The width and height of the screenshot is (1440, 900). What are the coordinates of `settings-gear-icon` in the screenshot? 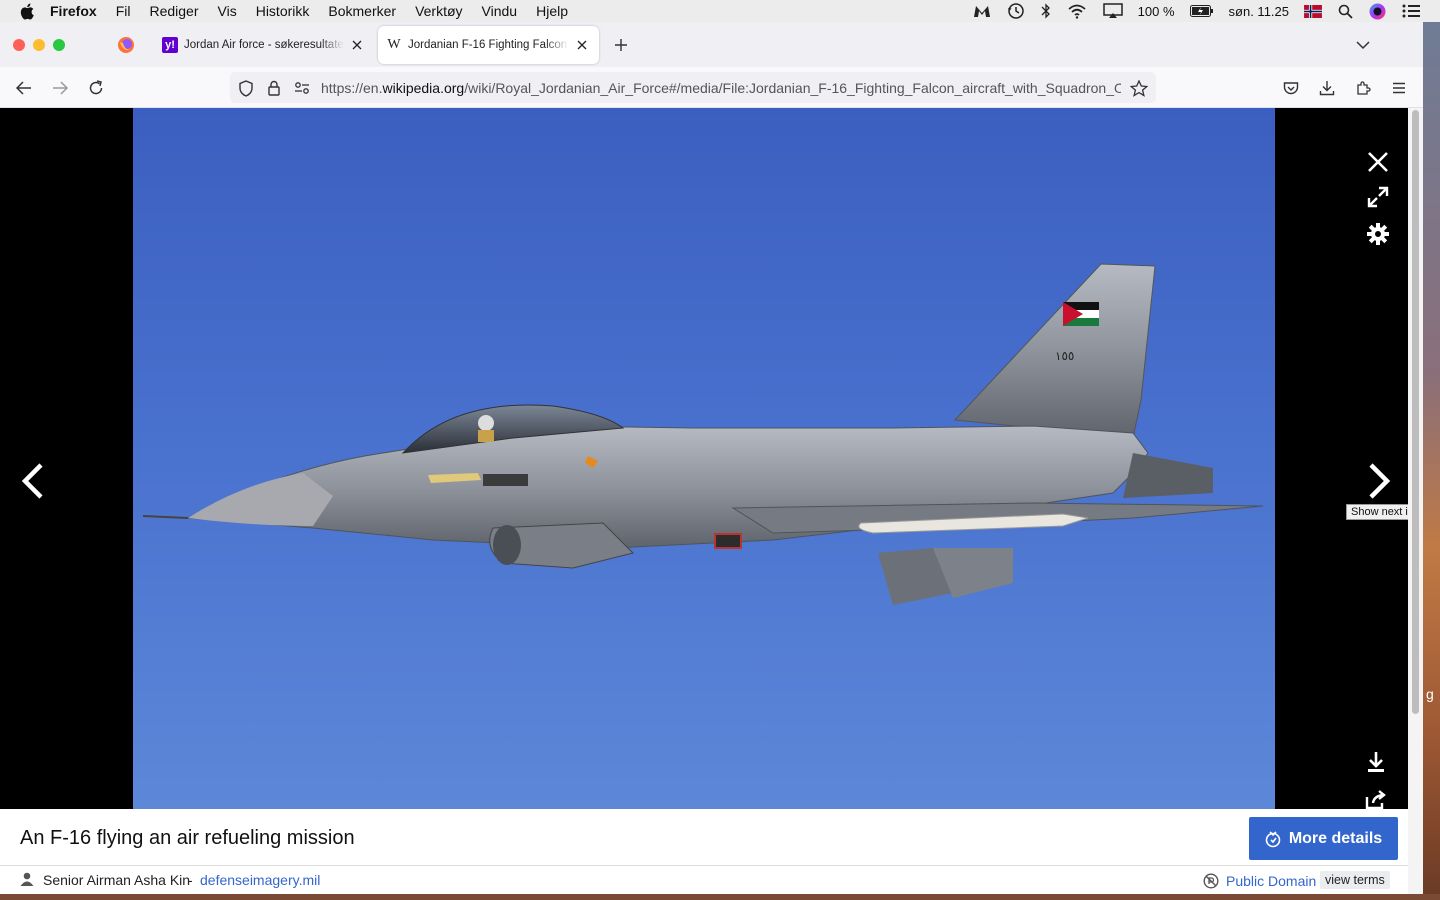 It's located at (1378, 234).